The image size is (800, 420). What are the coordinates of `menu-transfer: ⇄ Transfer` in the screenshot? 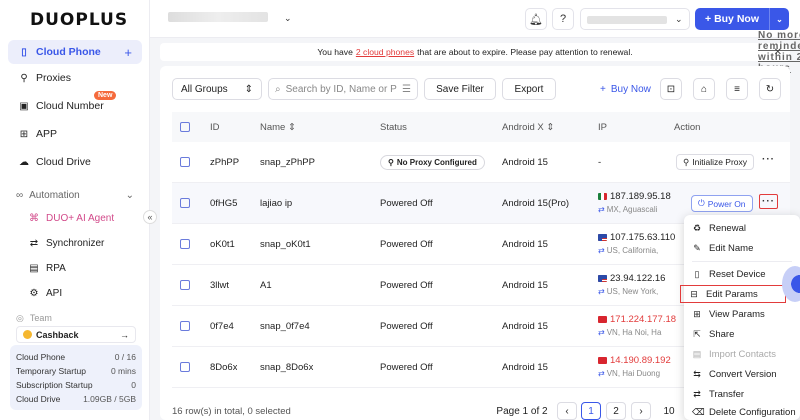 It's located at (742, 394).